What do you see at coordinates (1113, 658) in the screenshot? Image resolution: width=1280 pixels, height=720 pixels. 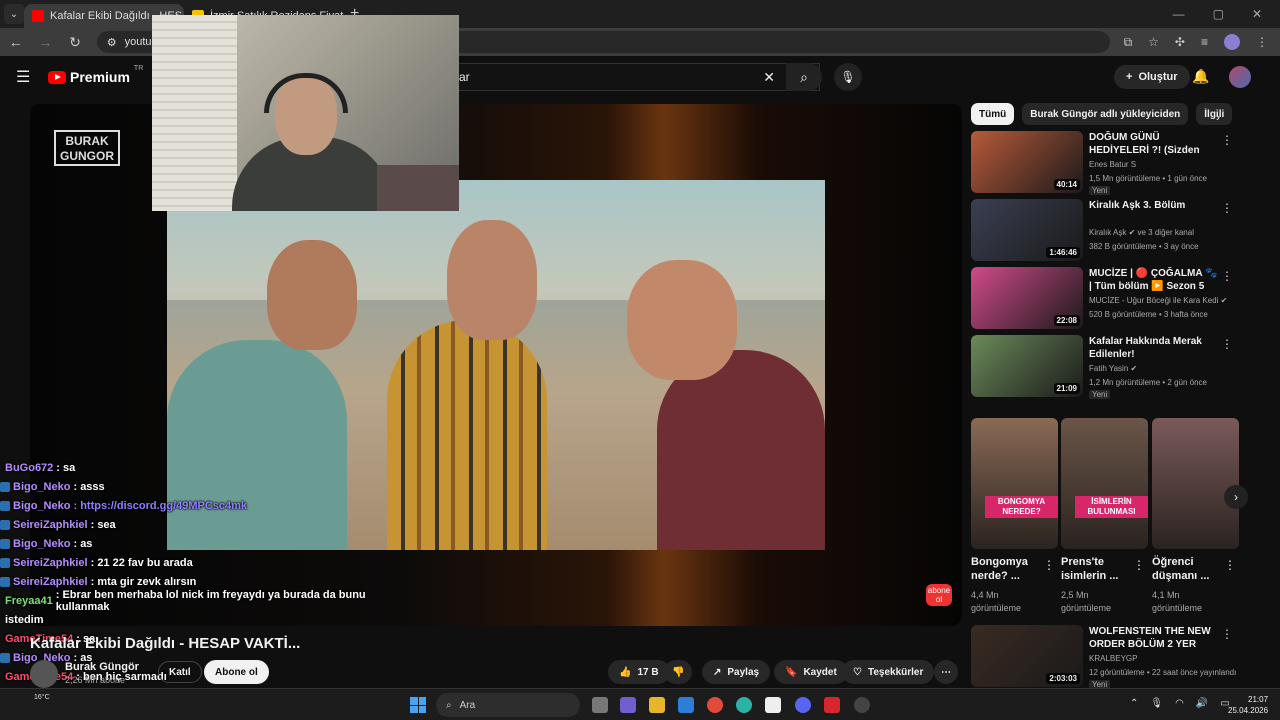 I see `channel-name: KRALBEYGP` at bounding box center [1113, 658].